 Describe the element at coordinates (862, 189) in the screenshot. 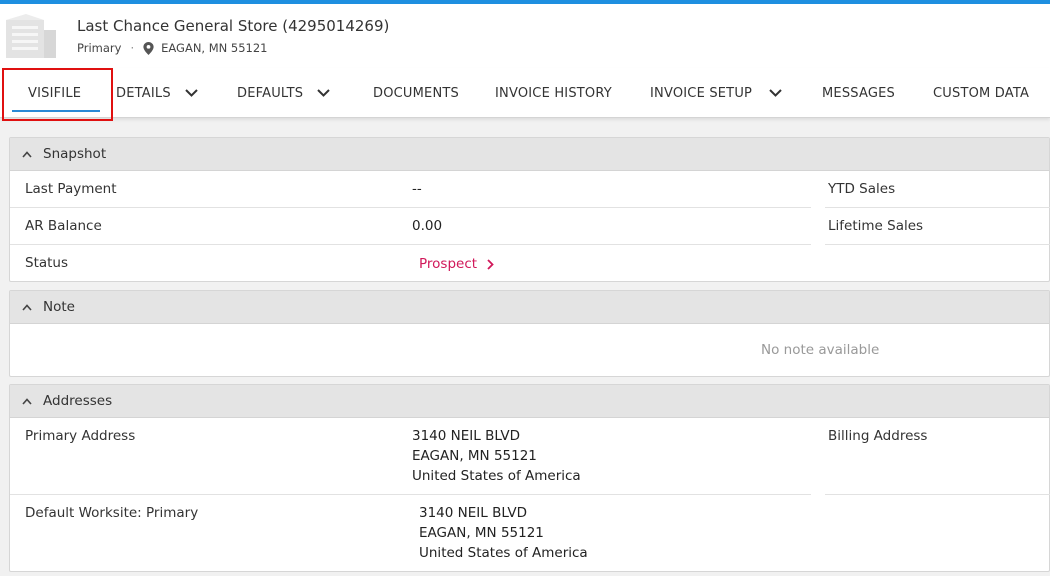

I see `ytd-sales-label: YTD Sales` at that location.